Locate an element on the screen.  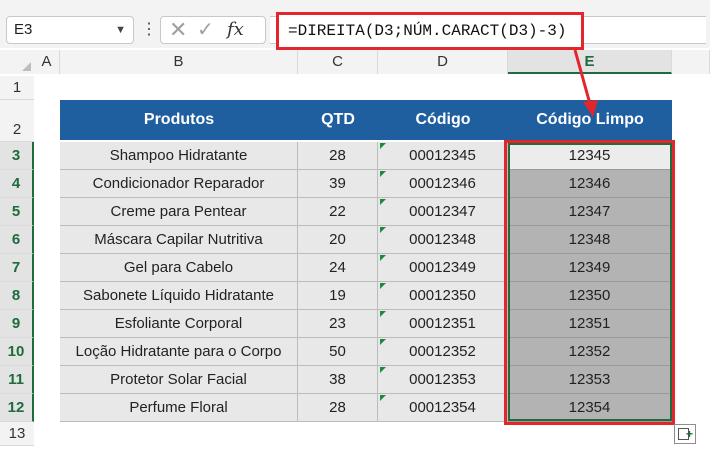
row-header-2: 2 is located at coordinates (17, 121).